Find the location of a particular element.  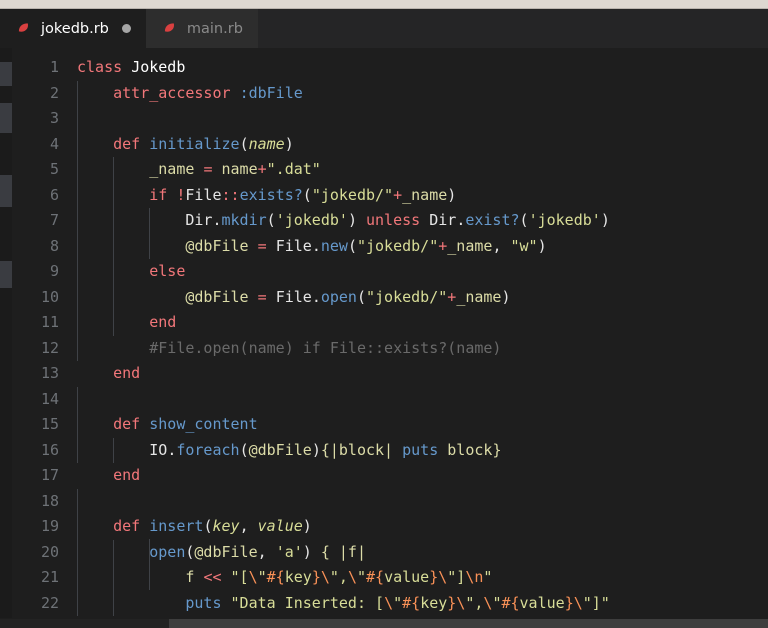

horizontal-scrollbar is located at coordinates (384, 623).